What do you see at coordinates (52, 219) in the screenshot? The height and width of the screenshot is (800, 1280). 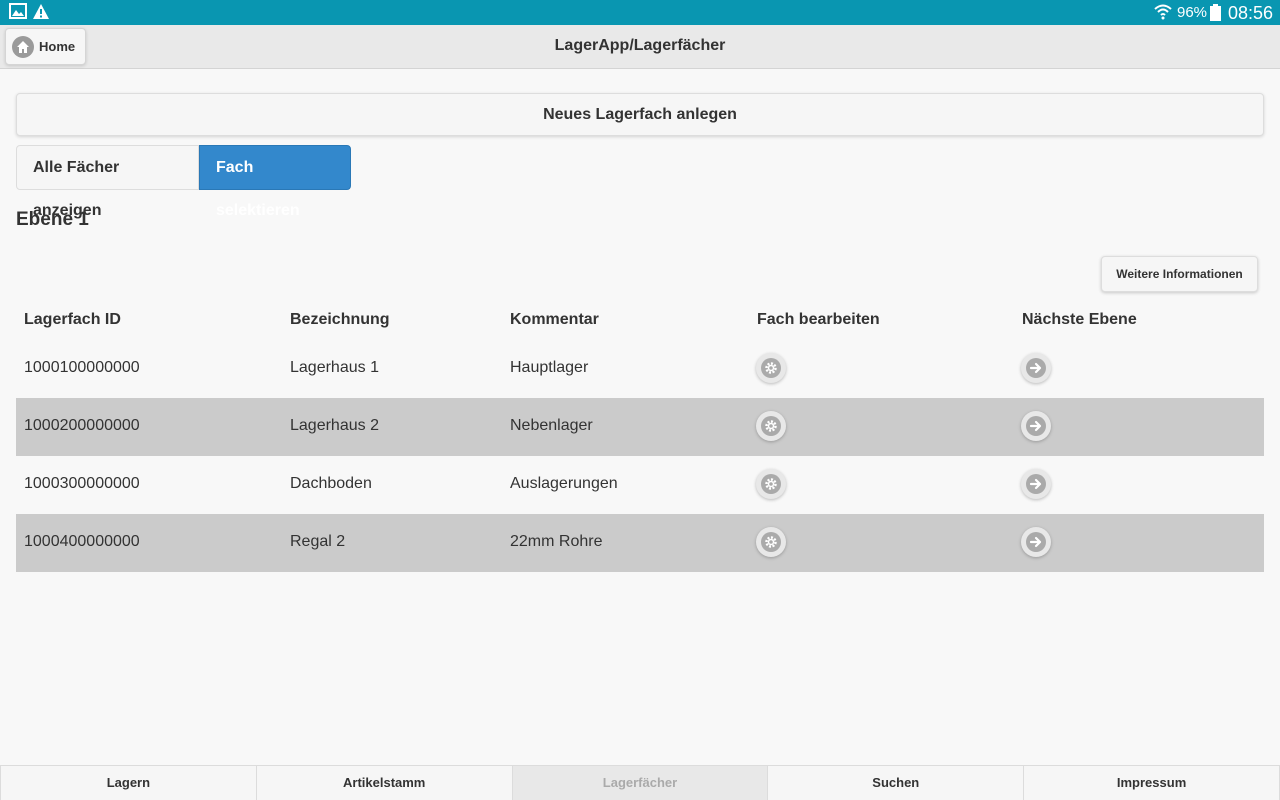 I see `level-title: Ebene 1` at bounding box center [52, 219].